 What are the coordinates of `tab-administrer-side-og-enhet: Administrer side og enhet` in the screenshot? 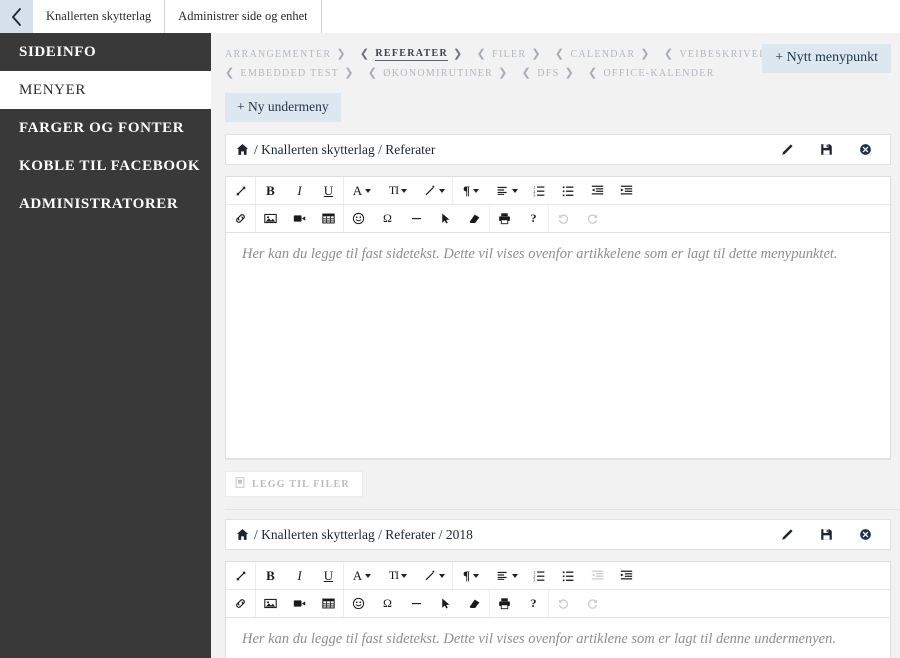 It's located at (243, 16).